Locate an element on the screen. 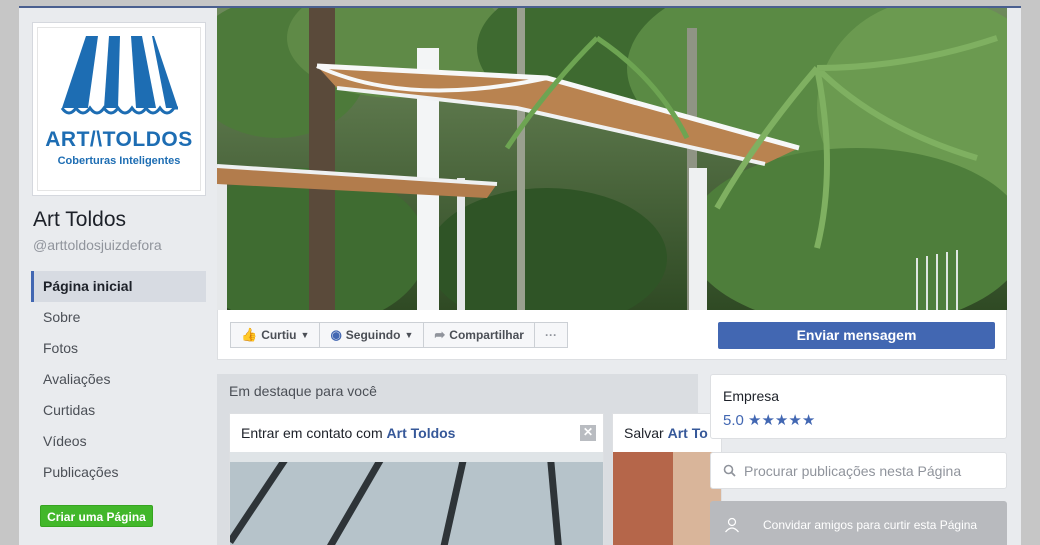  more-icon: ··· is located at coordinates (550, 335).